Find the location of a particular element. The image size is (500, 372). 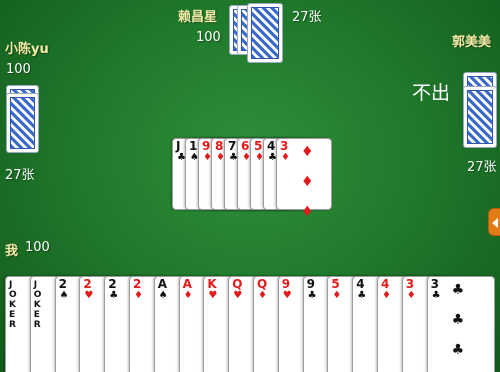

left-player-cards-left: 27张 is located at coordinates (20, 175).